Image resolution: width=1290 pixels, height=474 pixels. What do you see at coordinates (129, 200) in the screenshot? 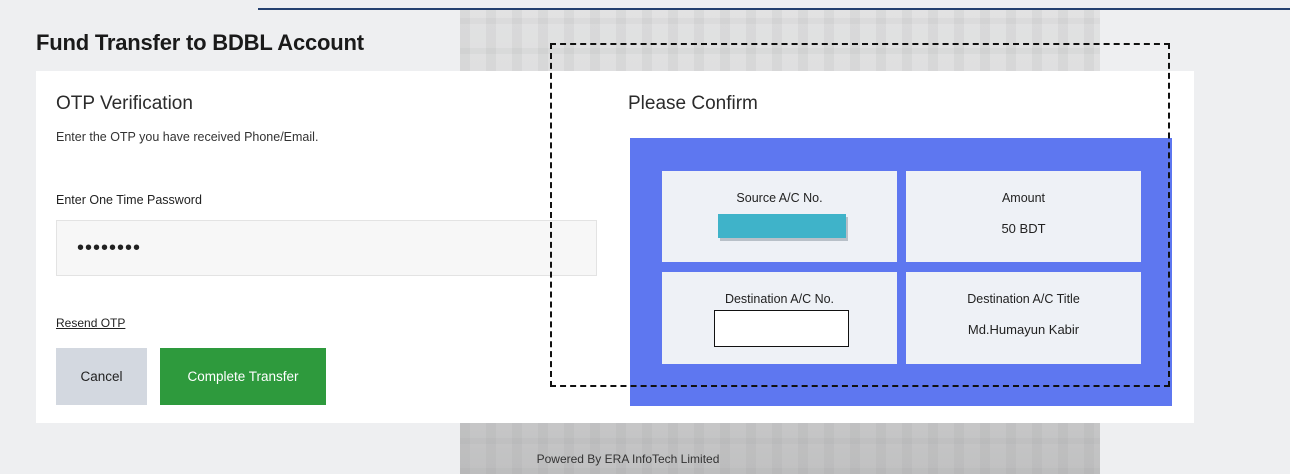
I see `otp-input-label: Enter One Time Password` at bounding box center [129, 200].